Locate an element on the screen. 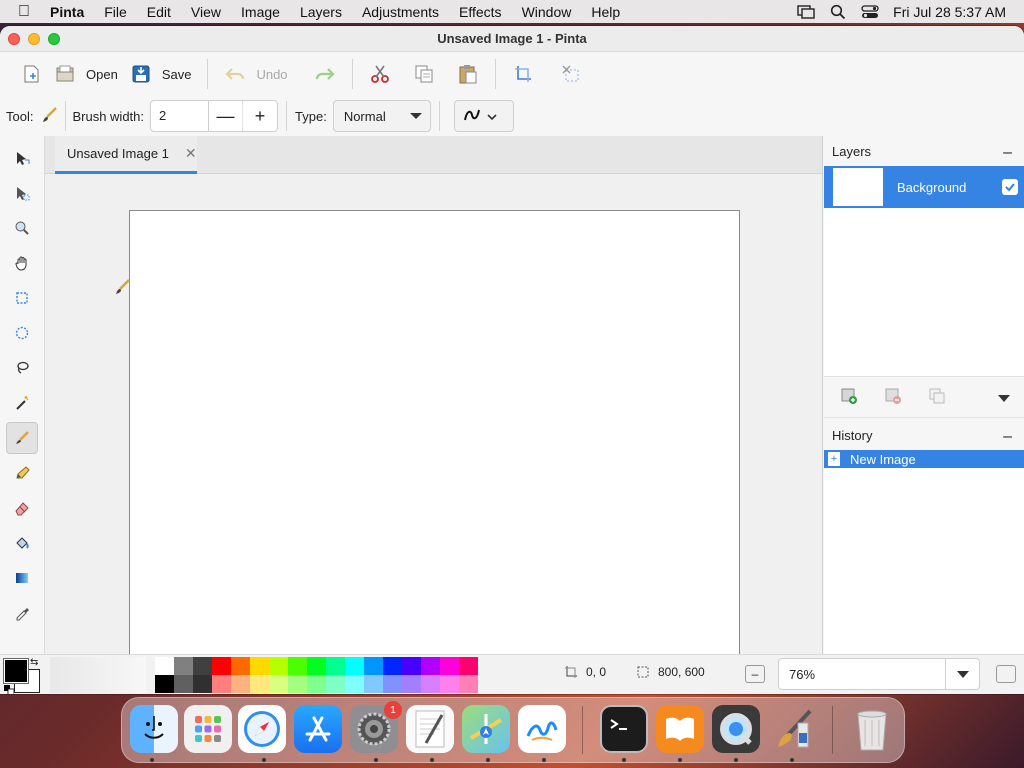  zoom-fit-button is located at coordinates (1006, 674).